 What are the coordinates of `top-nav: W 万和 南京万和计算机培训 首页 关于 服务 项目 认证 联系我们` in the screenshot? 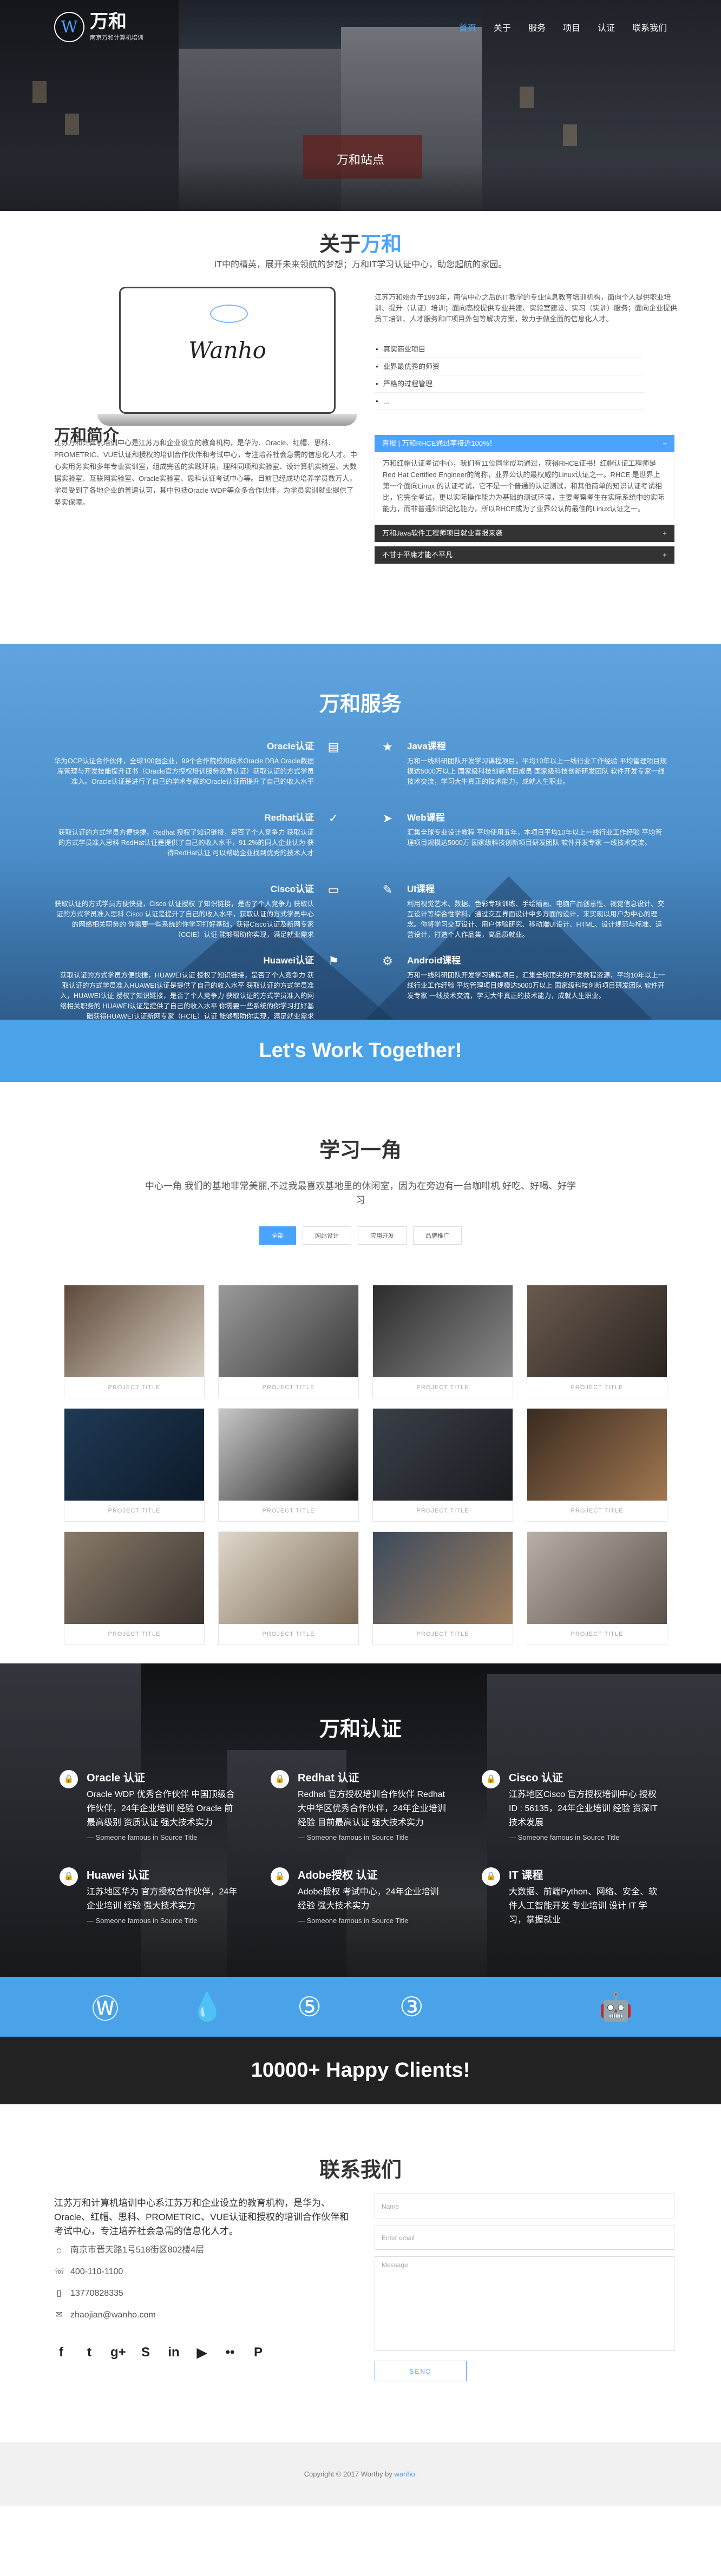 It's located at (360, 27).